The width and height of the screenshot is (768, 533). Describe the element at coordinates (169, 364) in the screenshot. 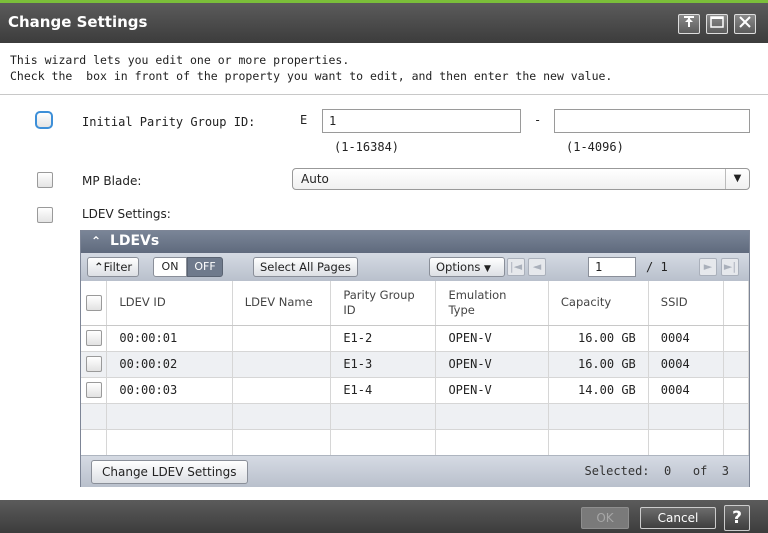

I see `ldev-id-cell: 00:00:02` at that location.